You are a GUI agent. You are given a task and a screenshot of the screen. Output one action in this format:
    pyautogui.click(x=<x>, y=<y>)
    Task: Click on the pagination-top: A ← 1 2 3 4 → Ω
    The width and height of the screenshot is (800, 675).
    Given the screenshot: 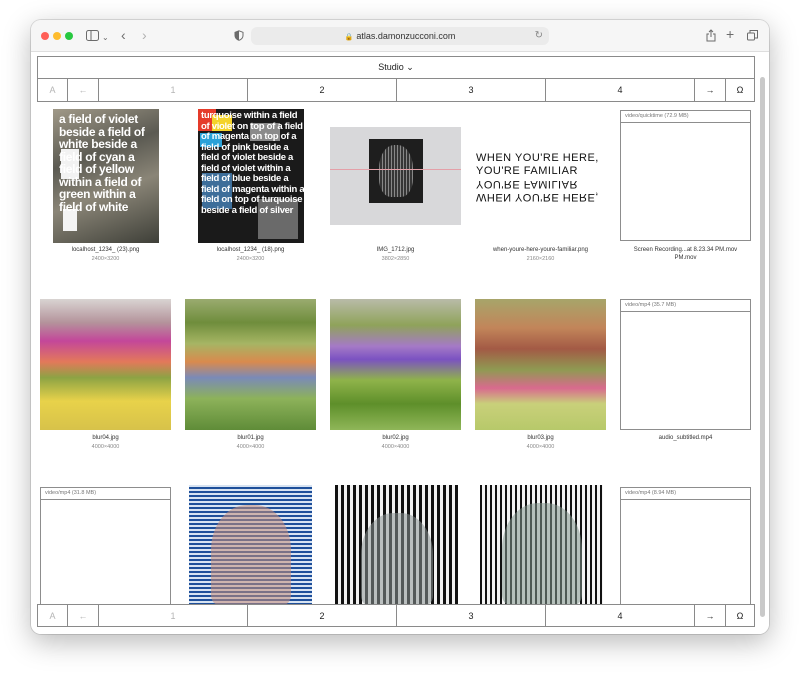 What is the action you would take?
    pyautogui.click(x=396, y=90)
    